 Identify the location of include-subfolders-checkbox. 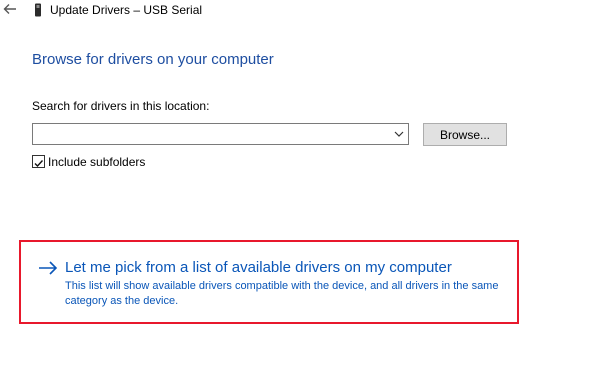
(38, 161).